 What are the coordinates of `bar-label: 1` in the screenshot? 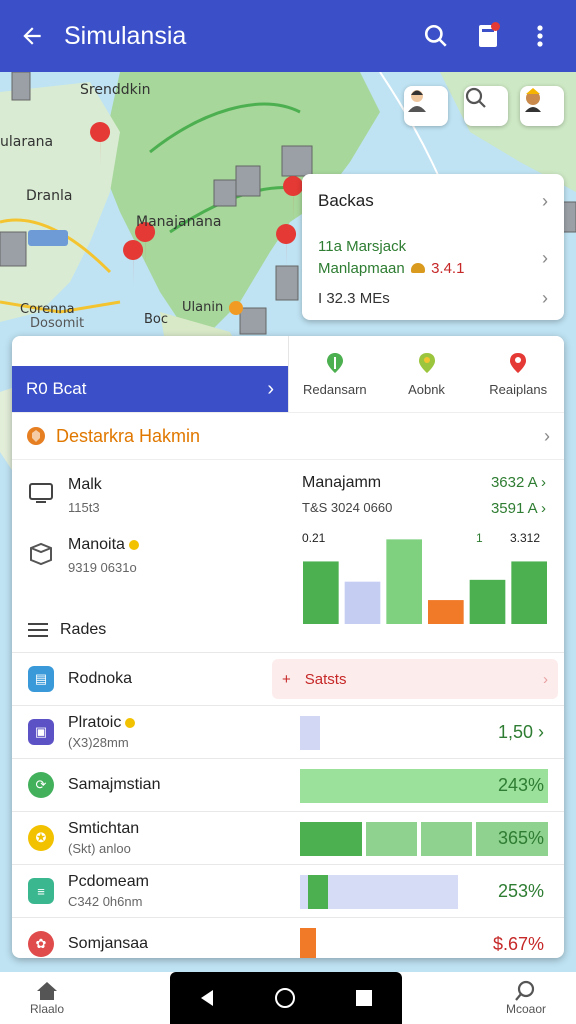 It's located at (479, 538).